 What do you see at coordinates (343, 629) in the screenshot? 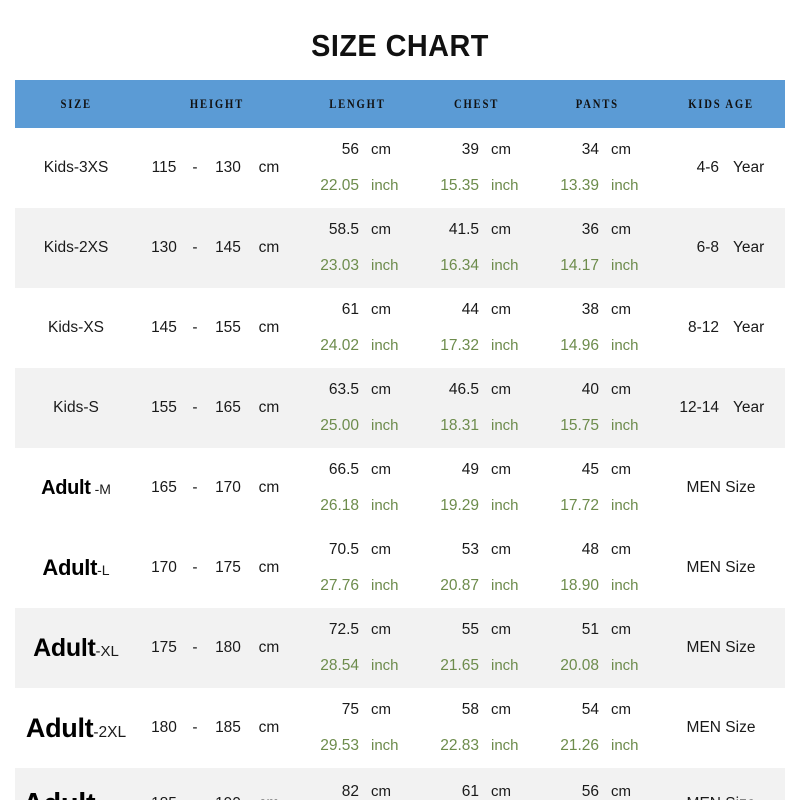
I see `length-cm-value: 72.5` at bounding box center [343, 629].